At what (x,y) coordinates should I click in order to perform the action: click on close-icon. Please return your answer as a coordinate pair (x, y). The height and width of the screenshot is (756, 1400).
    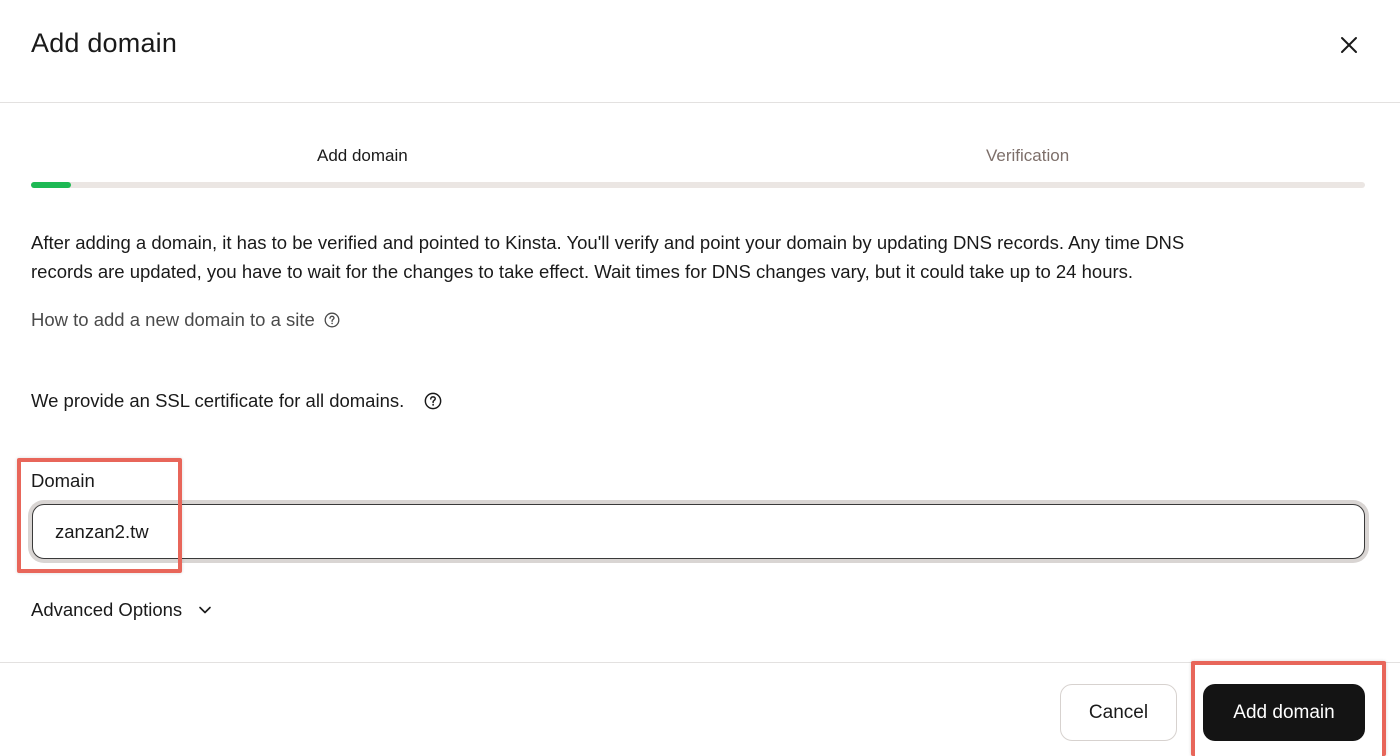
    Looking at the image, I should click on (1349, 45).